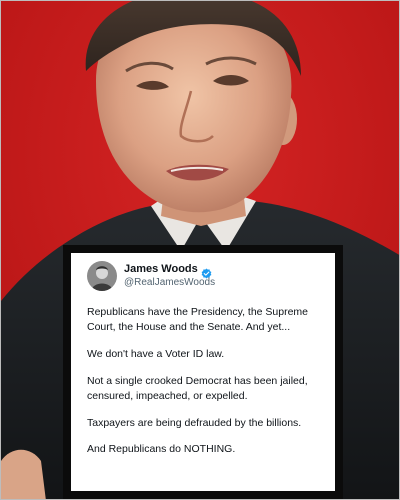  Describe the element at coordinates (156, 353) in the screenshot. I see `tweet-paragraph: We don't have a Voter ID law.` at that location.